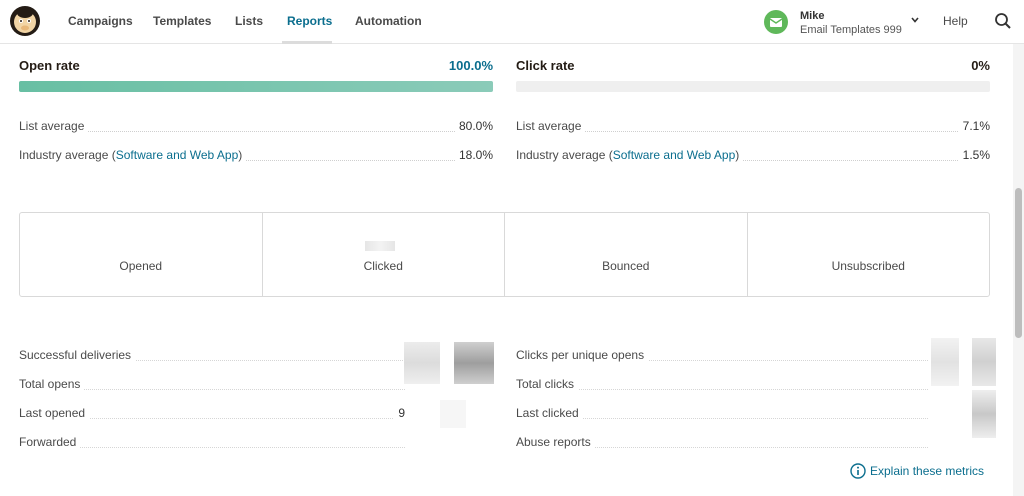 This screenshot has width=1024, height=496. What do you see at coordinates (256, 128) in the screenshot?
I see `open-list-average-row: List average 80.0%` at bounding box center [256, 128].